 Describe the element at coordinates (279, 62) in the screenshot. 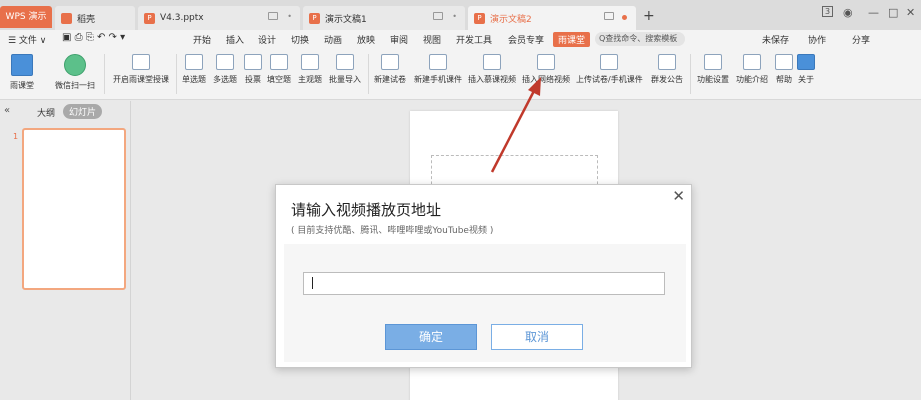

I see `text-a-icon` at that location.